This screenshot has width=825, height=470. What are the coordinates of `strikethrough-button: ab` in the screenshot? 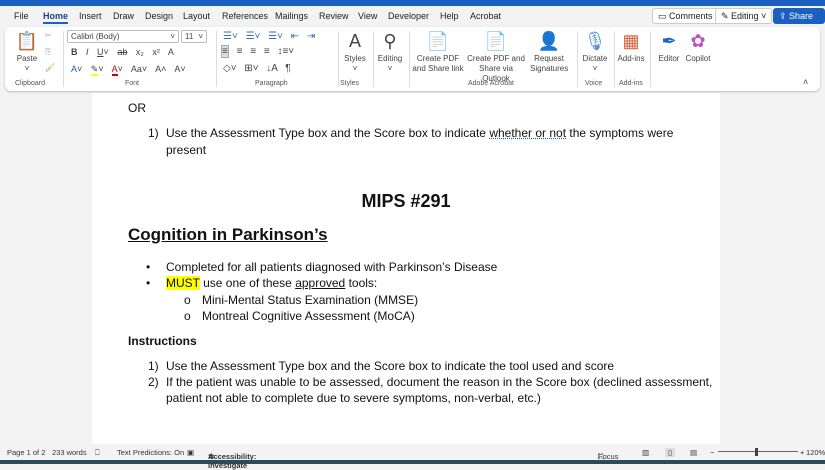 It's located at (122, 52).